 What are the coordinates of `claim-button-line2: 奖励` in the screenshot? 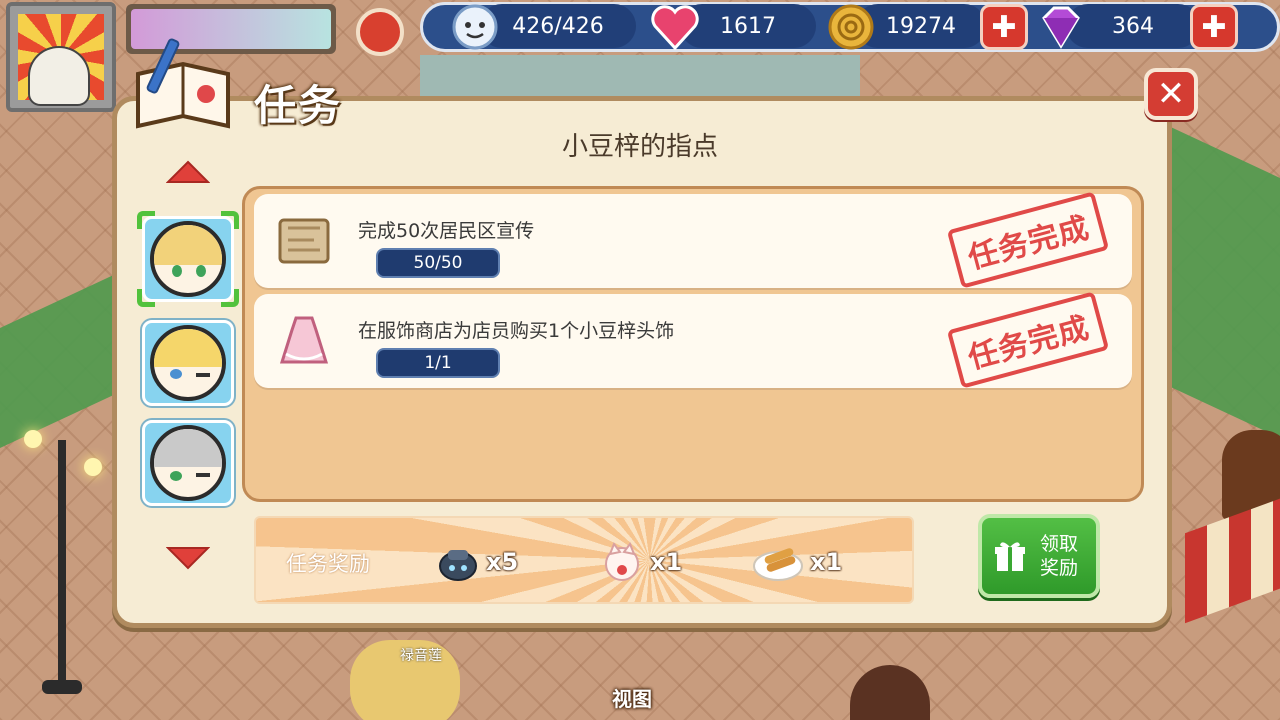 It's located at (1059, 568).